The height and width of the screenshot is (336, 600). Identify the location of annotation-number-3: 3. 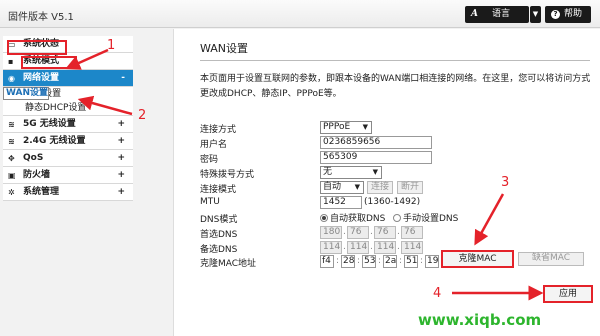
(505, 182).